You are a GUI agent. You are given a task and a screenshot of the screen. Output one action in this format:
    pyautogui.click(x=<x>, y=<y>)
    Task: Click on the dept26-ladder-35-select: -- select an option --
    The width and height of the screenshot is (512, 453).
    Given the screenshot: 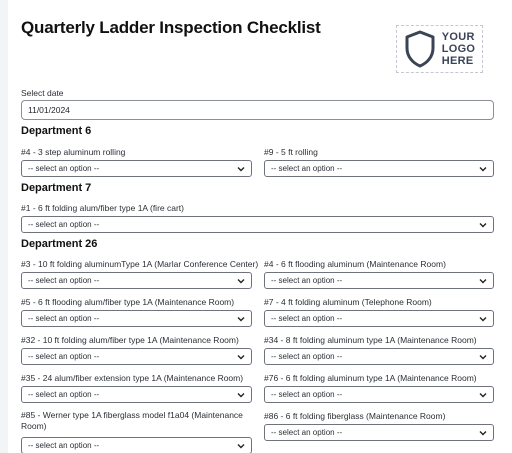 What is the action you would take?
    pyautogui.click(x=136, y=394)
    